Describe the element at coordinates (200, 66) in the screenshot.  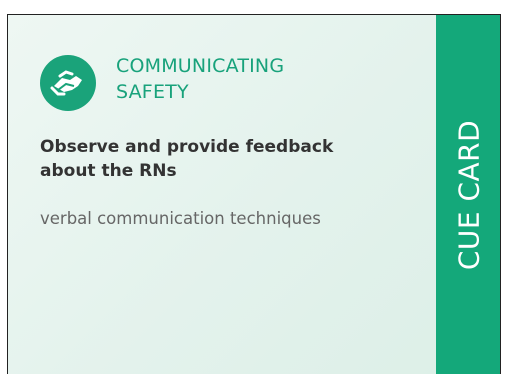
I see `card-title-line-1: COMMUNICATING` at that location.